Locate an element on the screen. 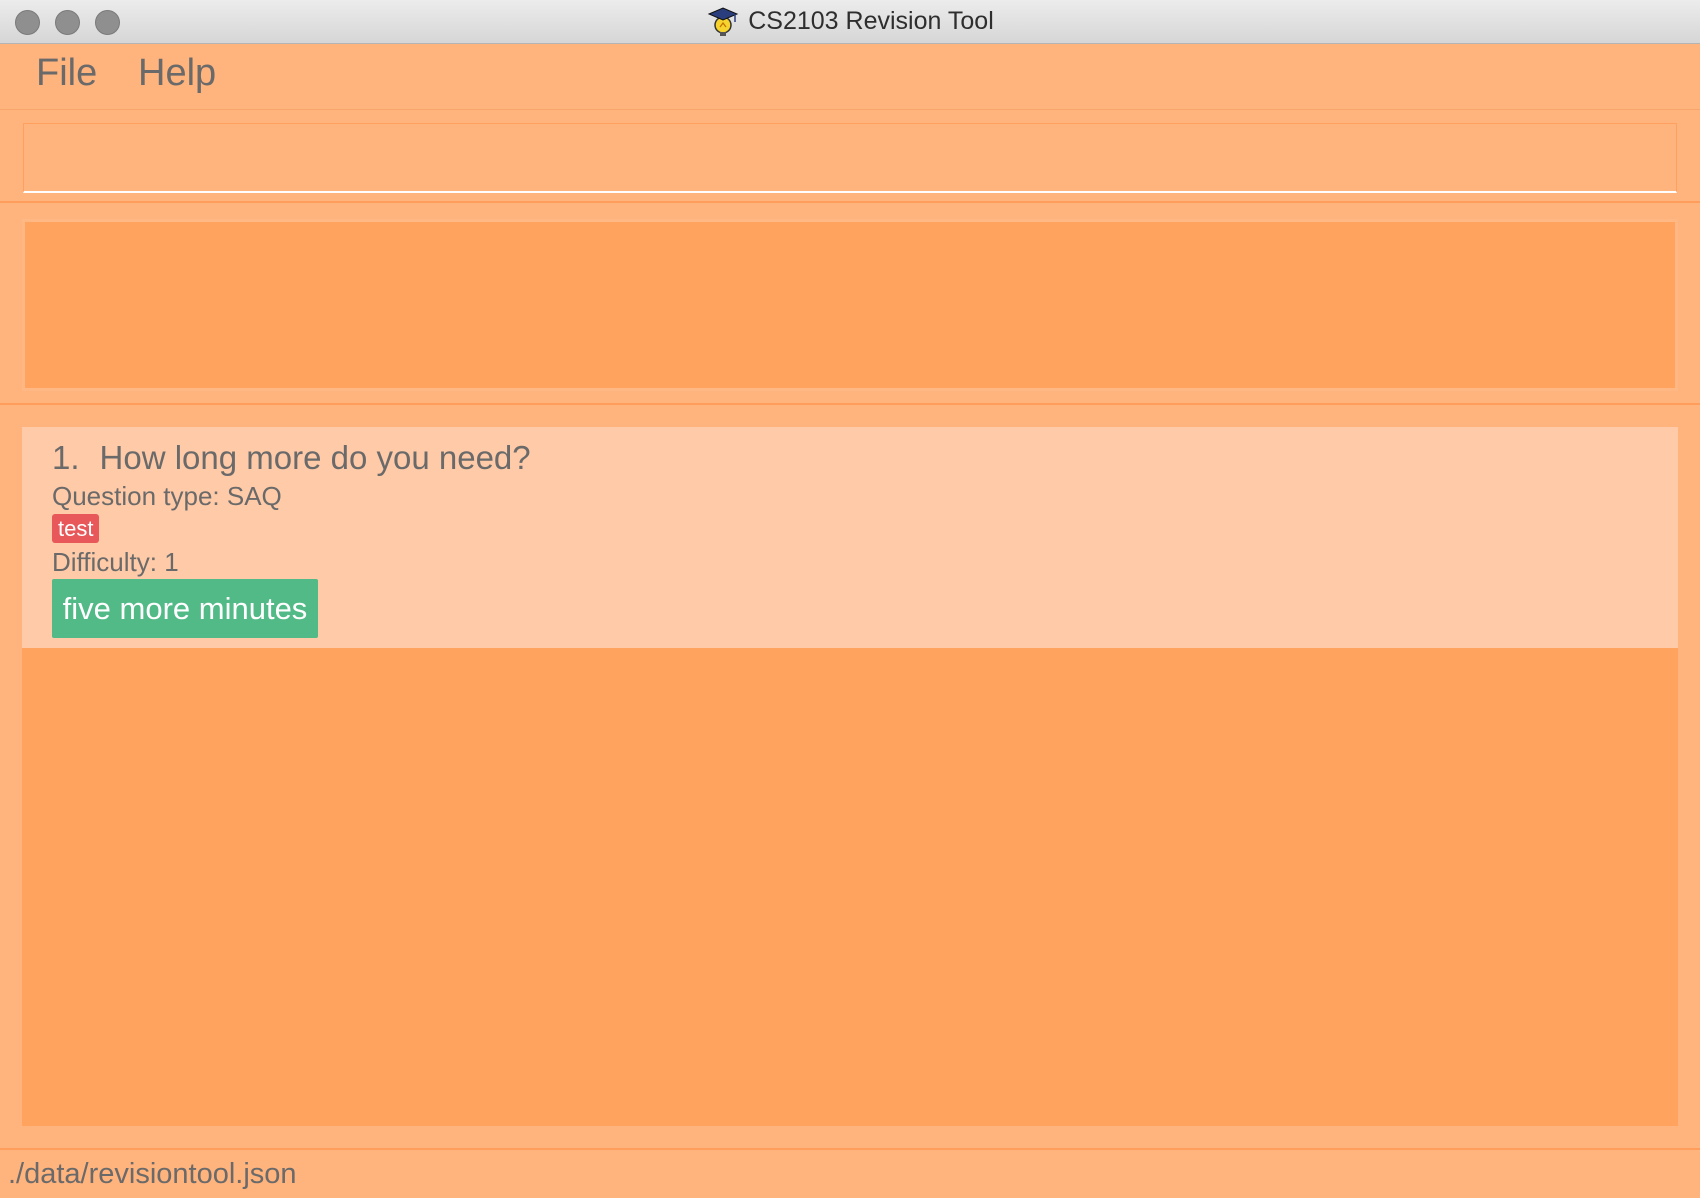 The width and height of the screenshot is (1700, 1198). question-answer-badge: five more minutes is located at coordinates (185, 608).